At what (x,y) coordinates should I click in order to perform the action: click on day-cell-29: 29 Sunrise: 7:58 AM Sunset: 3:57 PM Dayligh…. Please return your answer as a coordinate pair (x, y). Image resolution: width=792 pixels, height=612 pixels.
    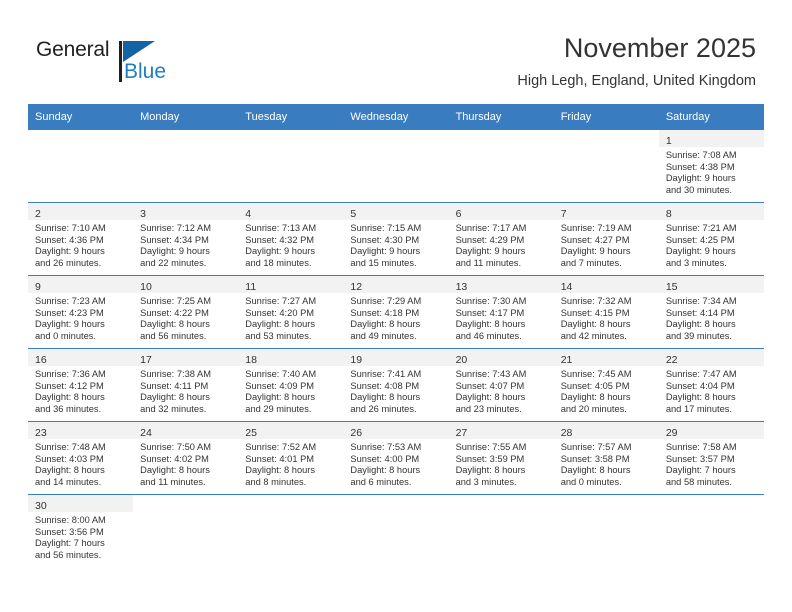
    Looking at the image, I should click on (711, 458).